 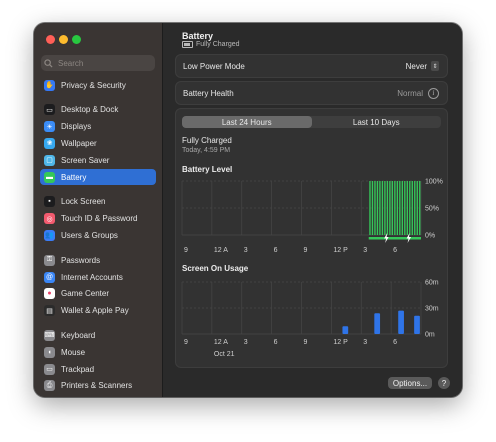 I want to click on charge-state: Fully Charged, so click(x=207, y=140).